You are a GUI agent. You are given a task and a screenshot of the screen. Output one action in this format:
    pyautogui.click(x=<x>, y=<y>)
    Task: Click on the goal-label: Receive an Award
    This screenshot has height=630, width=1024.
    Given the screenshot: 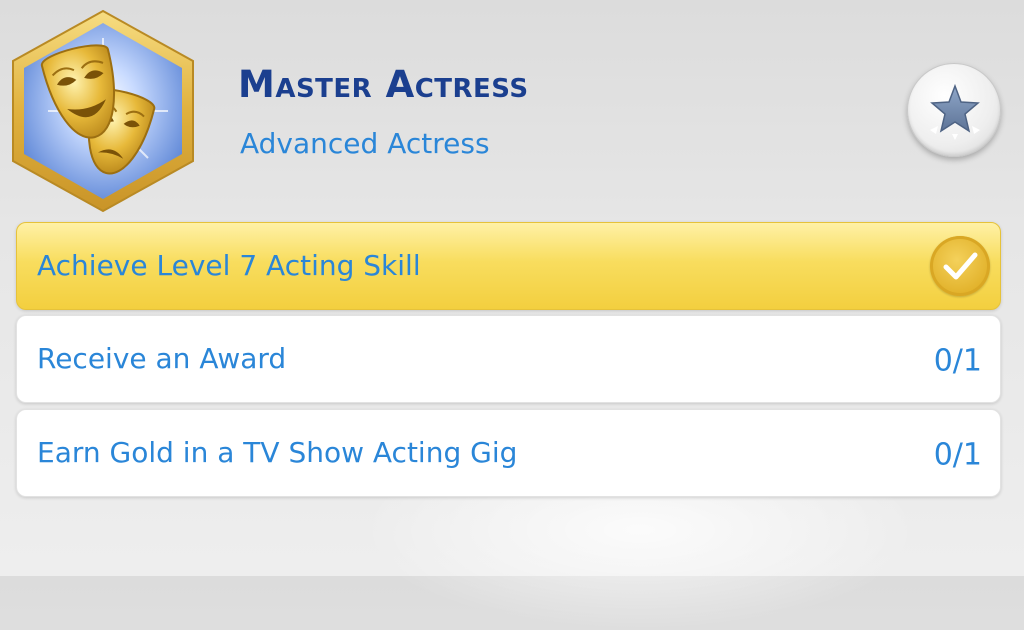 What is the action you would take?
    pyautogui.click(x=162, y=358)
    